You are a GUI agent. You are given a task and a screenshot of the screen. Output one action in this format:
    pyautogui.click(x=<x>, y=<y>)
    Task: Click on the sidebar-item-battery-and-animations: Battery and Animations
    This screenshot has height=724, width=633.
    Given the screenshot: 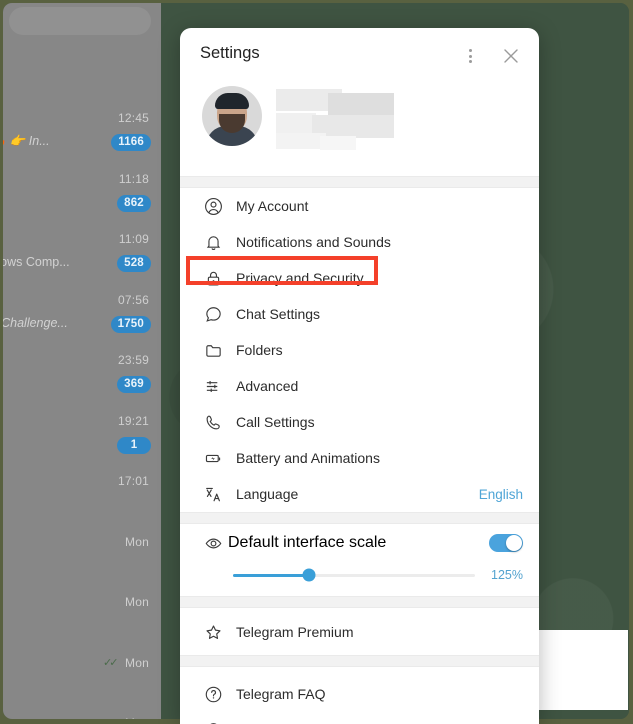 What is the action you would take?
    pyautogui.click(x=359, y=458)
    